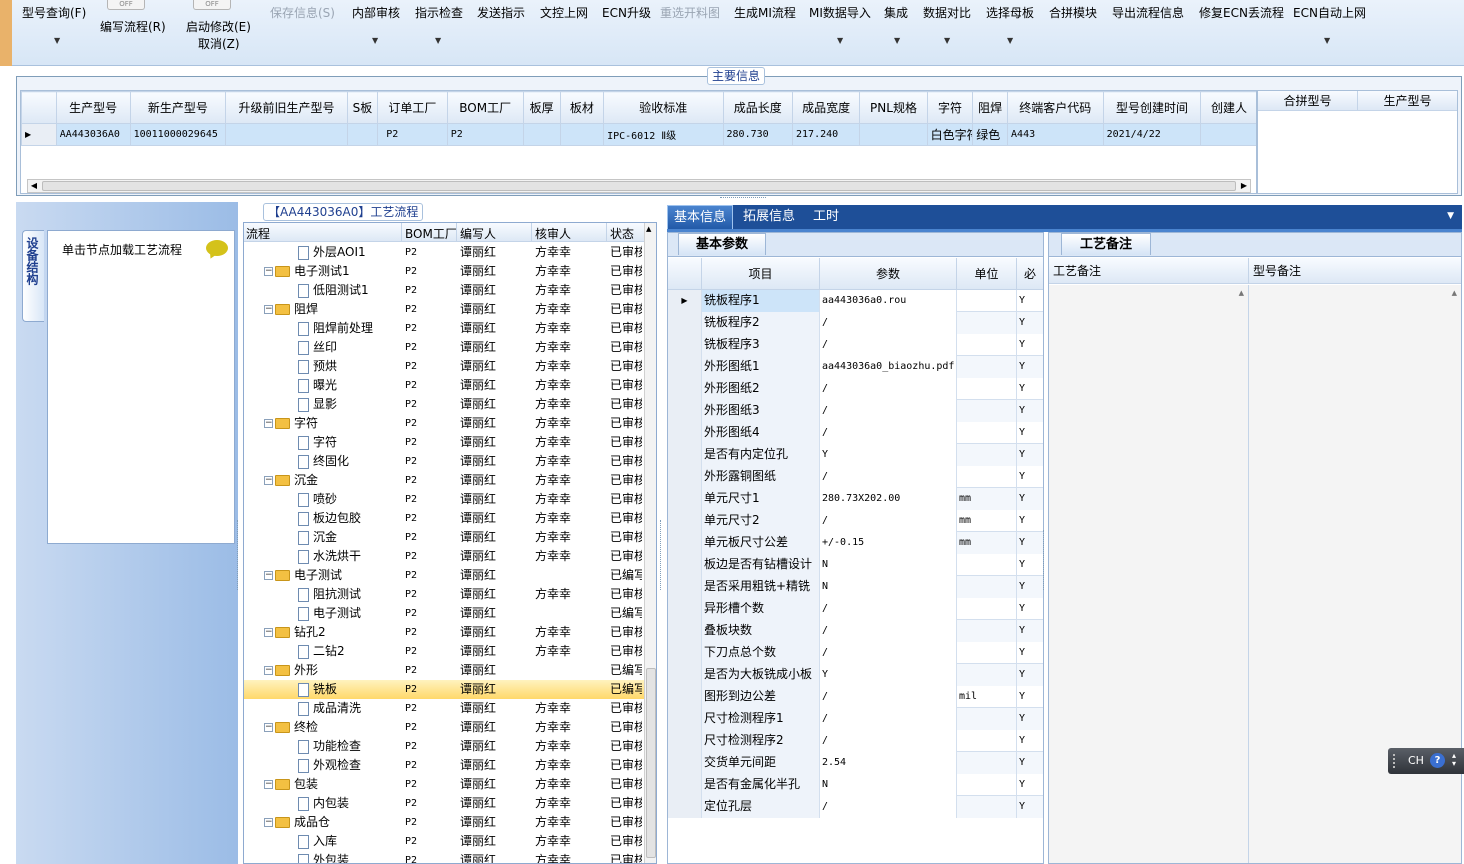 Image resolution: width=1464 pixels, height=864 pixels. I want to click on col-header: 型号创建时间, so click(1152, 107).